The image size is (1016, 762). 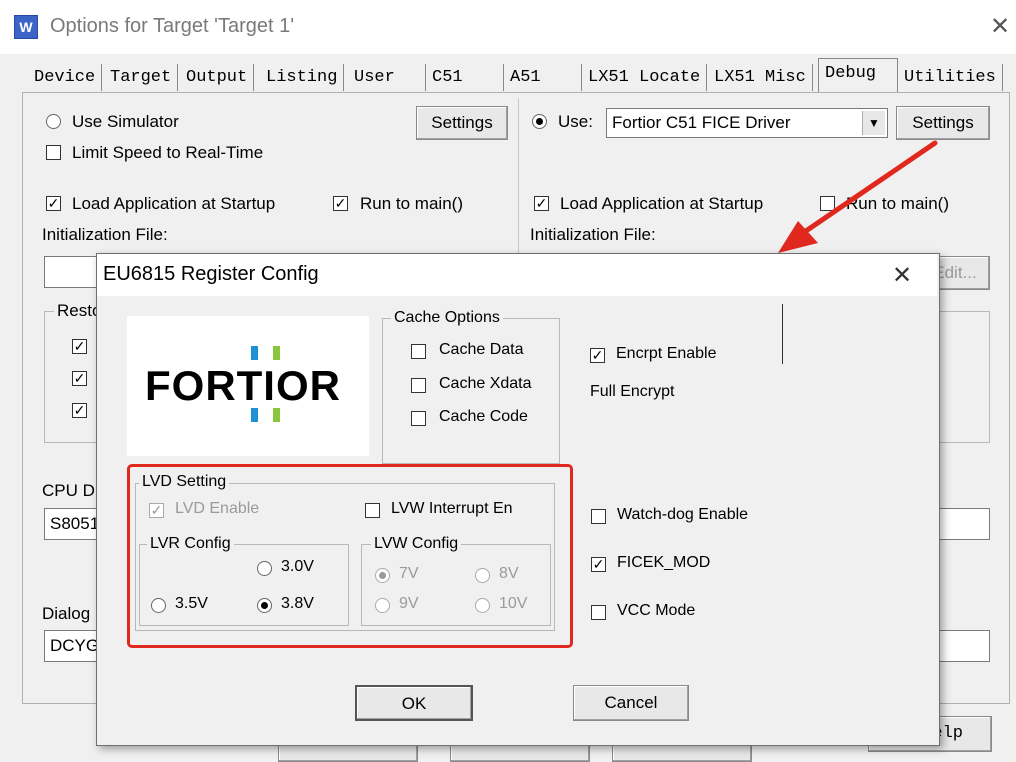 What do you see at coordinates (125, 121) in the screenshot?
I see `use-simulator-label: Use Simulator` at bounding box center [125, 121].